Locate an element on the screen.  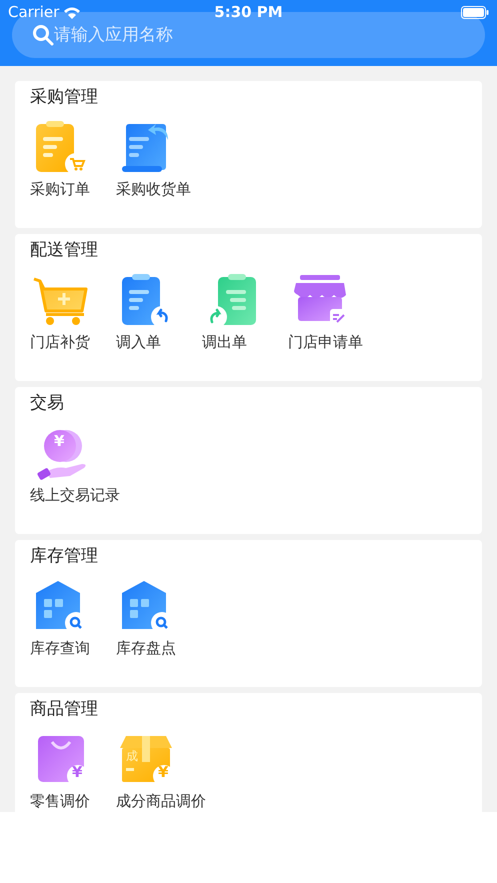
character-mark: 成 is located at coordinates (132, 756).